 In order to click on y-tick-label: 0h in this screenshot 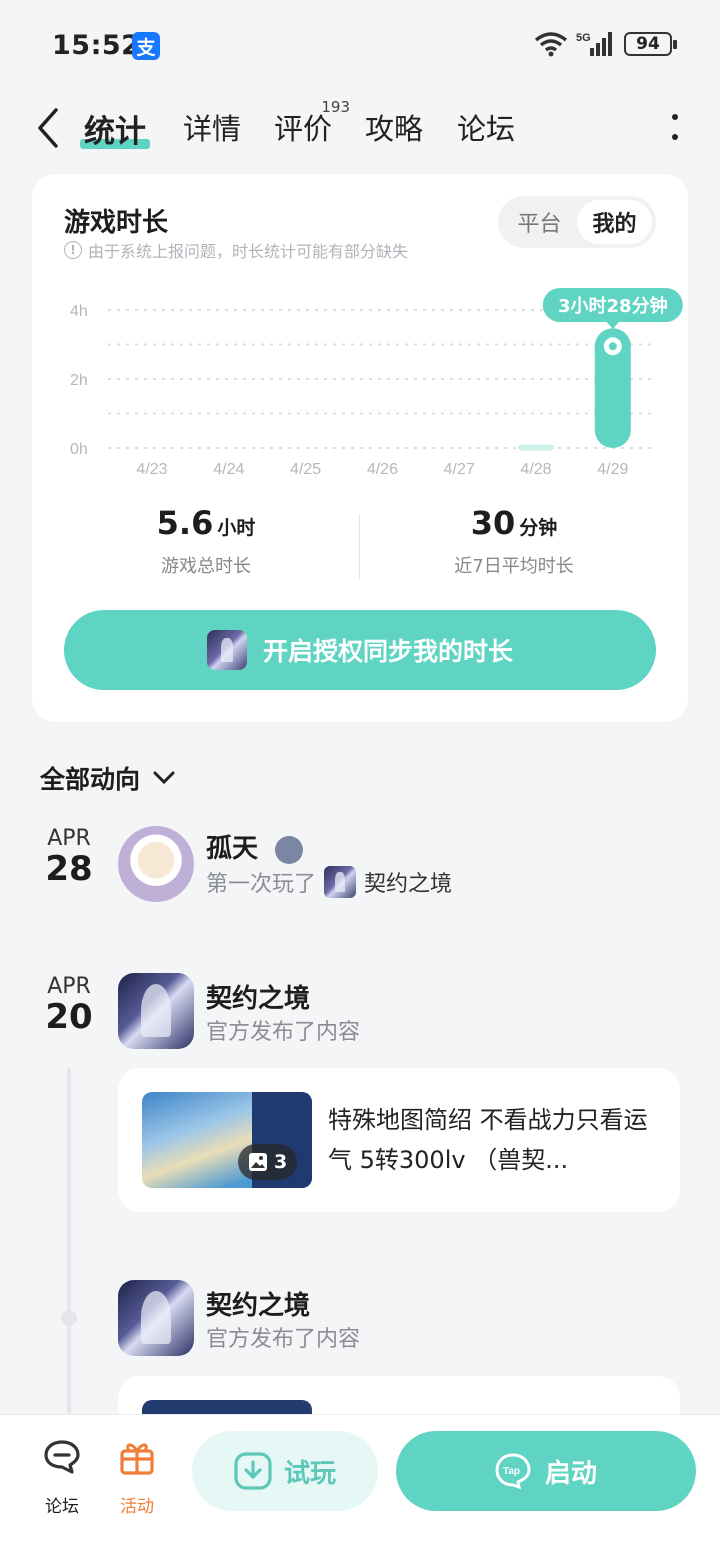, I will do `click(79, 449)`.